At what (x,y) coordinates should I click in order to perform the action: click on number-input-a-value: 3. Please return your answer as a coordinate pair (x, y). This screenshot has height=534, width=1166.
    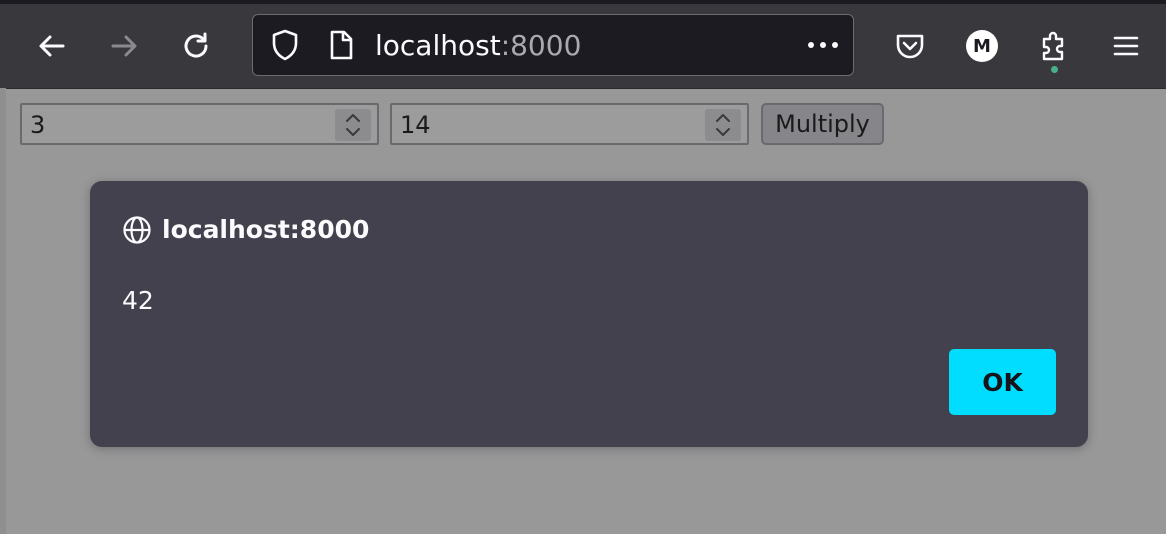
    Looking at the image, I should click on (38, 125).